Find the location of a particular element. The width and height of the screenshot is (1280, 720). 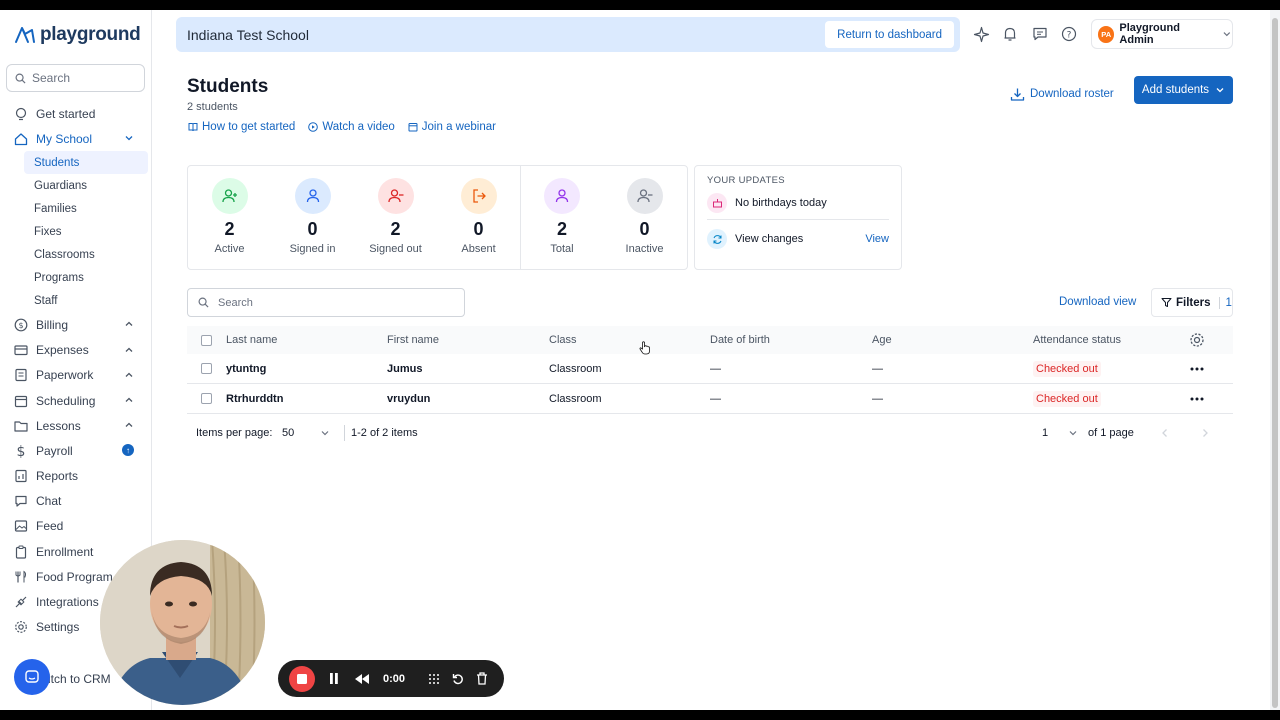

how-to-get-started-link: How to get started is located at coordinates (241, 127).